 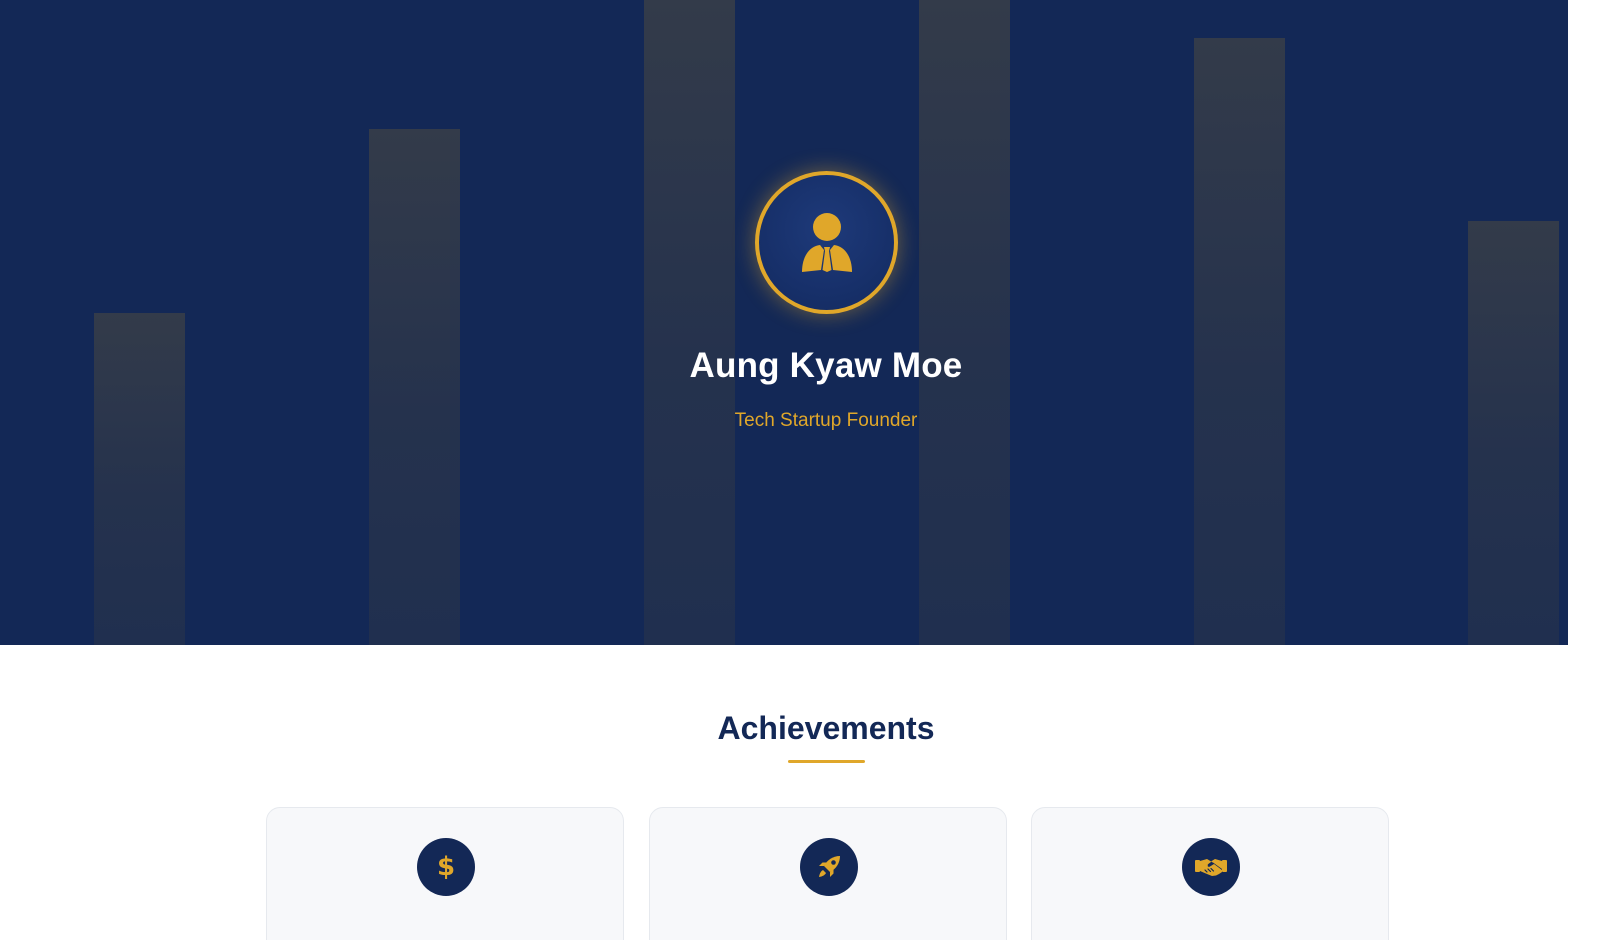 I want to click on achievement-icon-badge: $, so click(x=446, y=867).